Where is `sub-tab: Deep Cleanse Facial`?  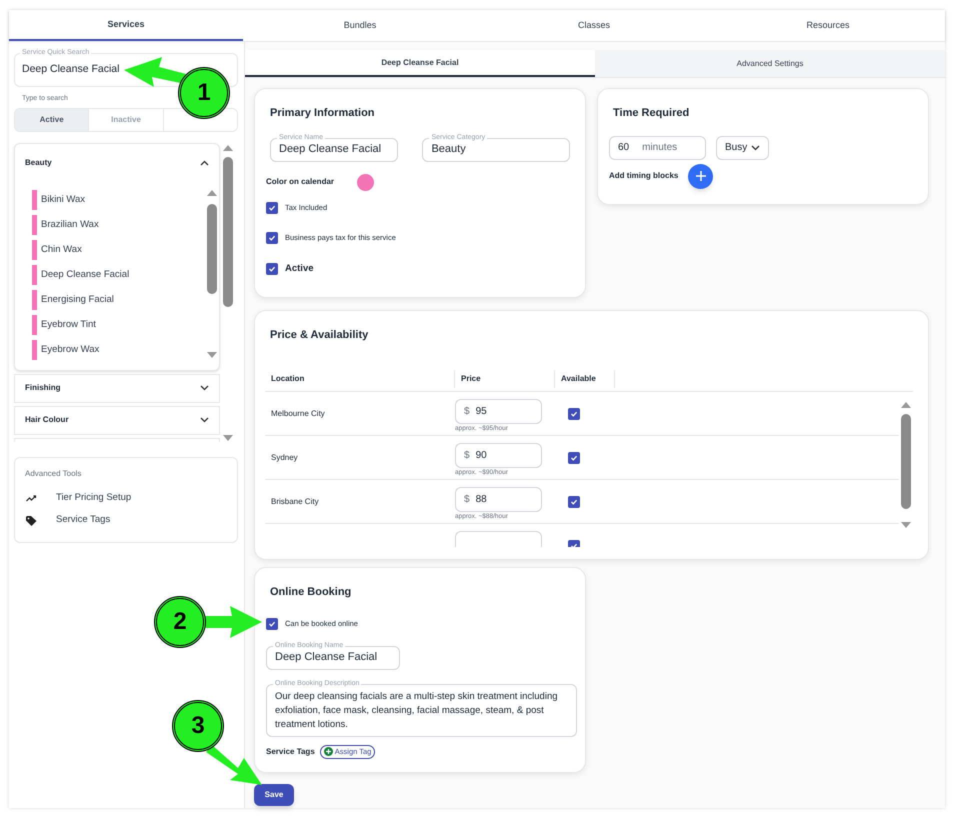
sub-tab: Deep Cleanse Facial is located at coordinates (420, 63).